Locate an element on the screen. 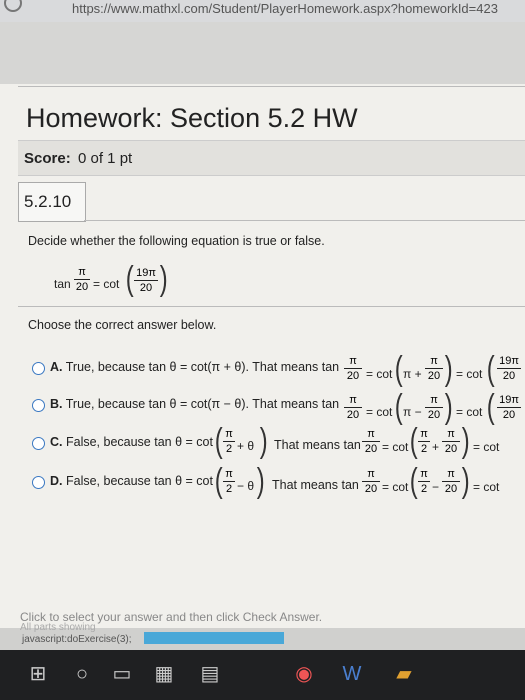  score-label: Score: is located at coordinates (47, 158).